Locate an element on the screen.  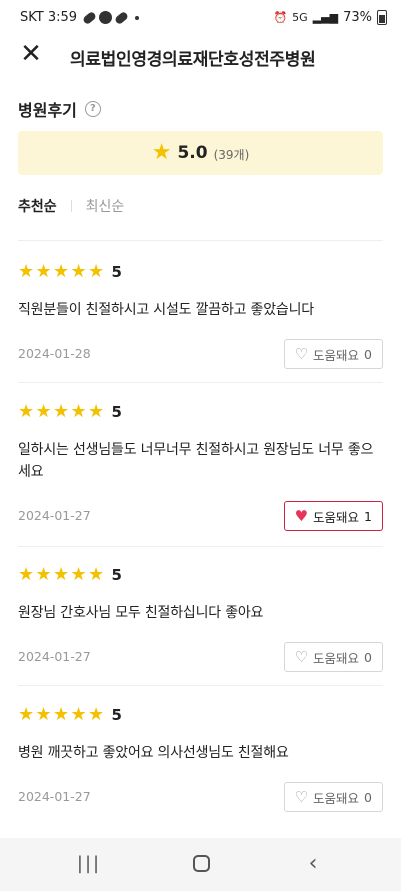
home-button is located at coordinates (201, 864).